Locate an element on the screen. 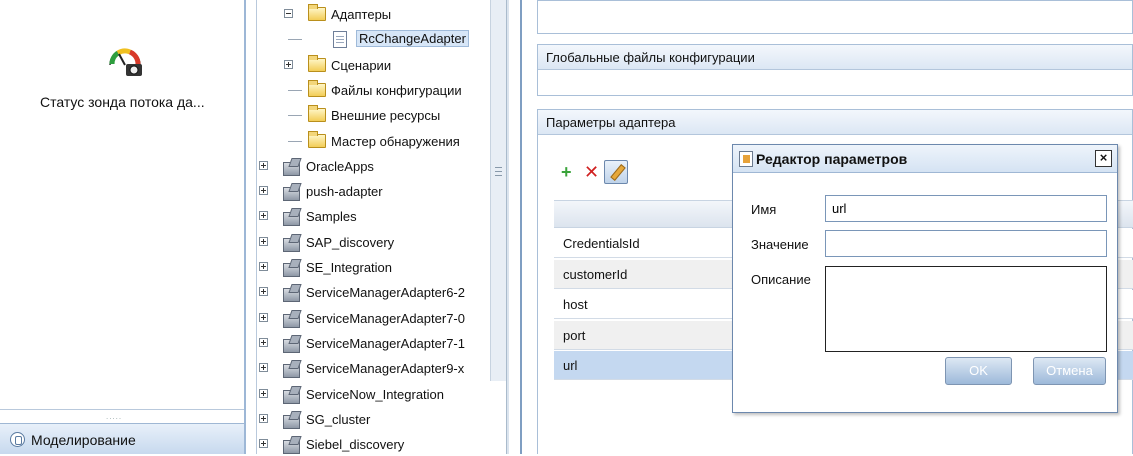 Image resolution: width=1133 pixels, height=456 pixels. tree-item: ServiceManagerAdapter7-0 is located at coordinates (373, 319).